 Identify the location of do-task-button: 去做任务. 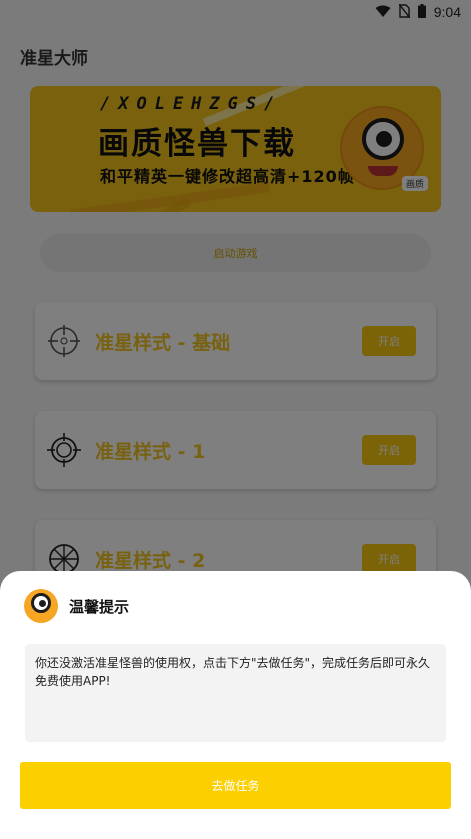
(235, 785).